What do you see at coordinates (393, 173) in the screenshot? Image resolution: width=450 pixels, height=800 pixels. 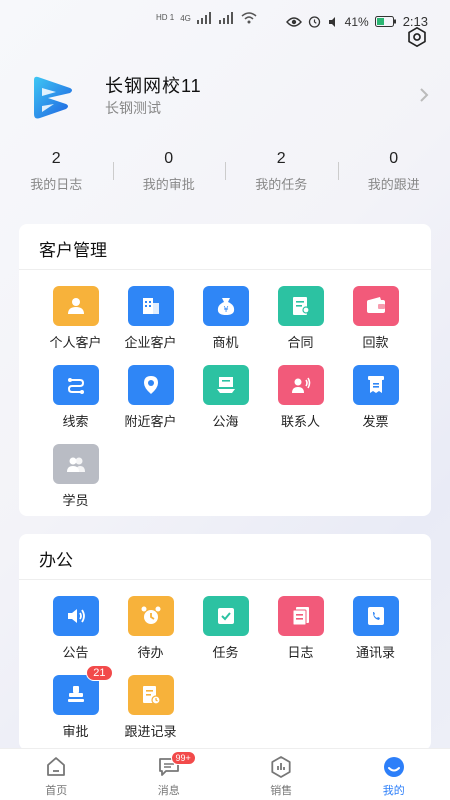 I see `stat-my-followups: 0 我的跟进` at bounding box center [393, 173].